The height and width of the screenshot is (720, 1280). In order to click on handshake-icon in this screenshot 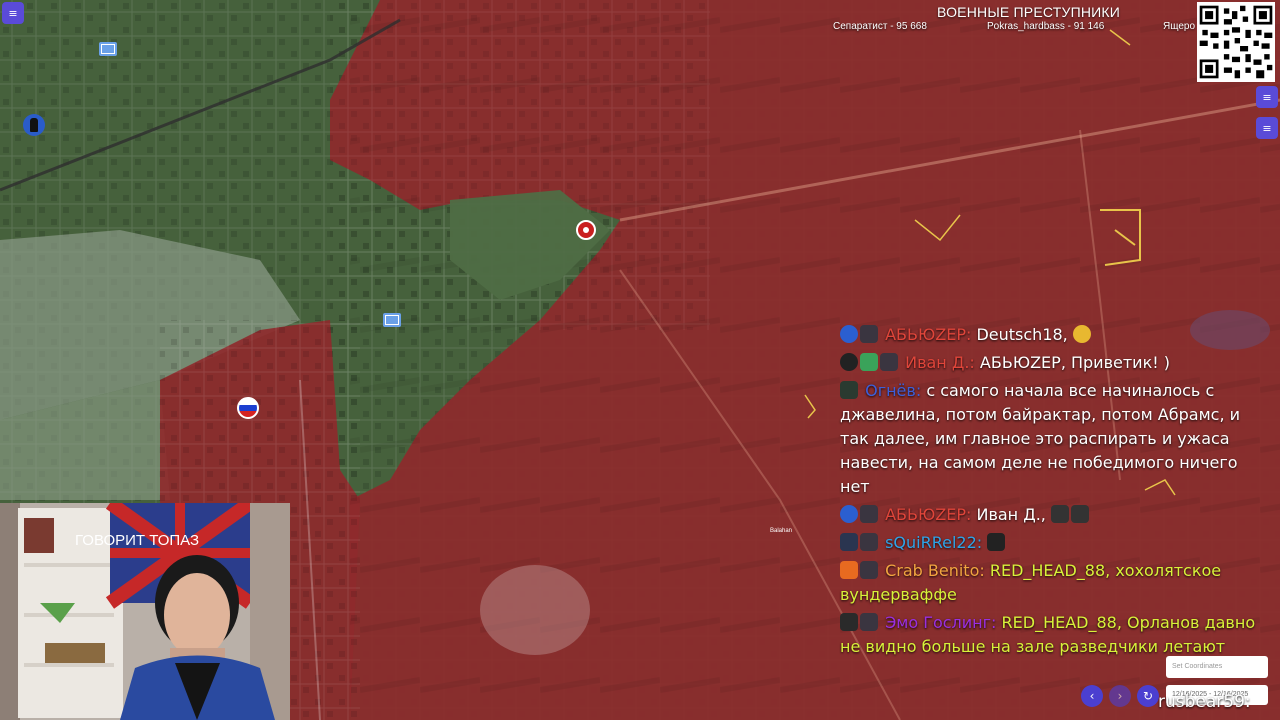, I will do `click(1081, 334)`.